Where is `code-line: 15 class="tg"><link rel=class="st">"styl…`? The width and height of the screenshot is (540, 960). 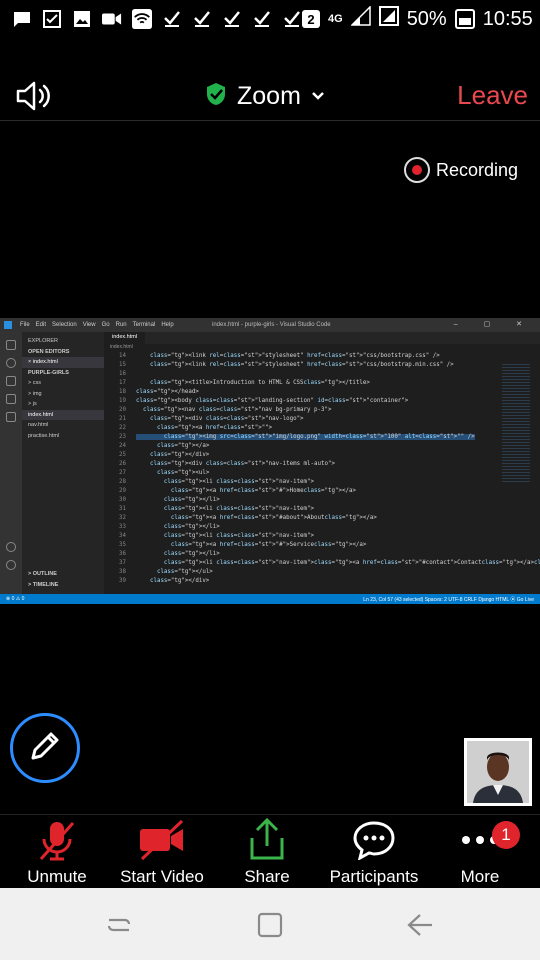
code-line: 15 class="tg"><link rel=class="st">"styl… is located at coordinates (322, 365).